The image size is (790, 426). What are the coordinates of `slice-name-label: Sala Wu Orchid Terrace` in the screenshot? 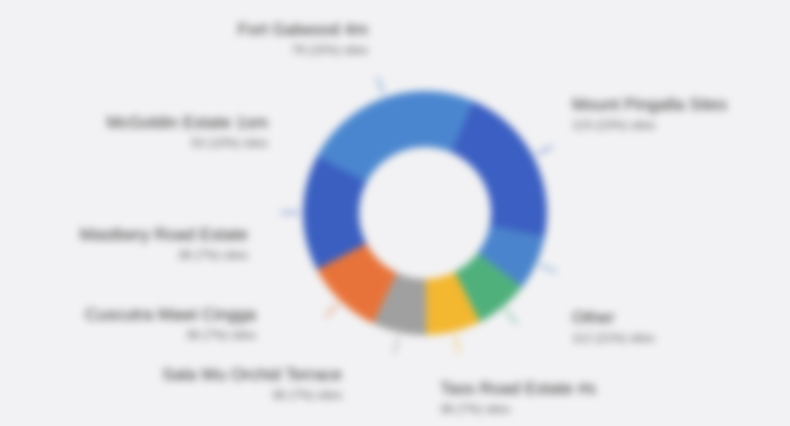 It's located at (252, 374).